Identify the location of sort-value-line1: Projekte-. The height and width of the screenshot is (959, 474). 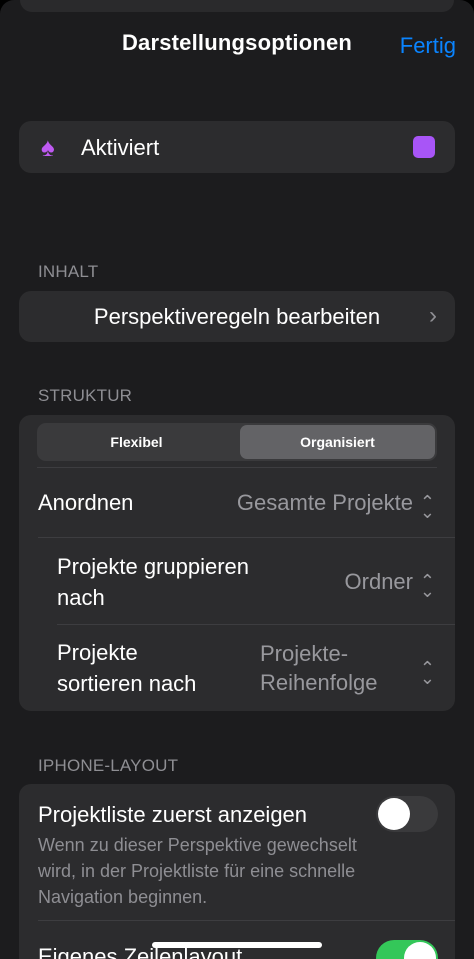
(304, 653).